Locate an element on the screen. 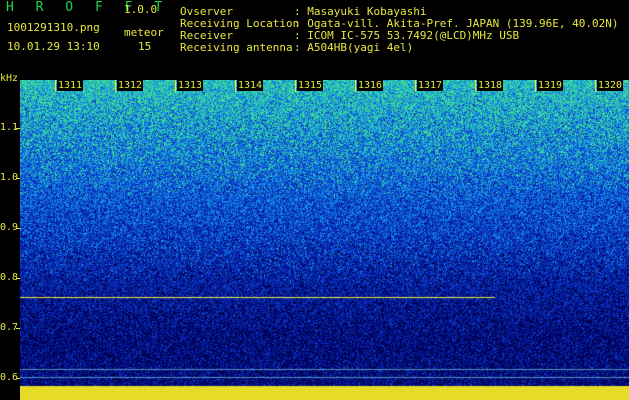 The image size is (629, 400). x-tick-label: 1314 is located at coordinates (250, 85).